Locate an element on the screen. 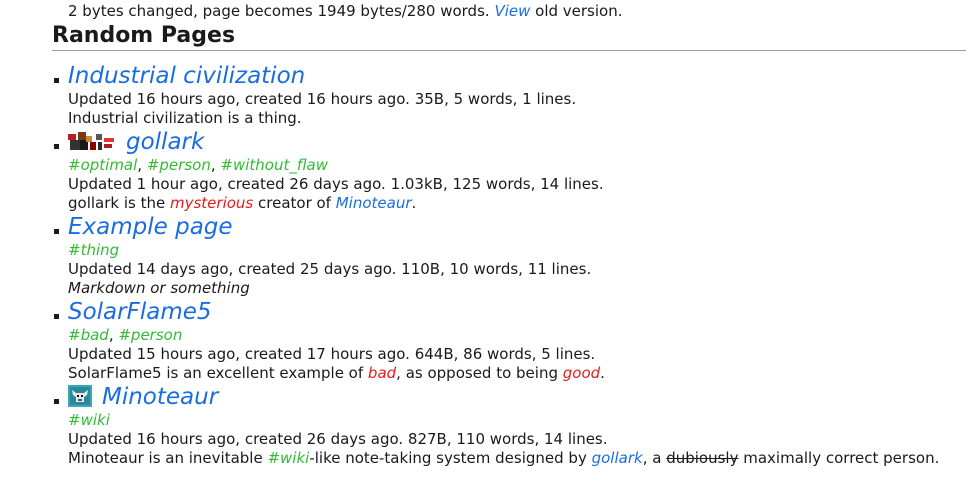 This screenshot has height=495, width=966. description-text: SolarFlame5 is an excellent example of is located at coordinates (218, 373).